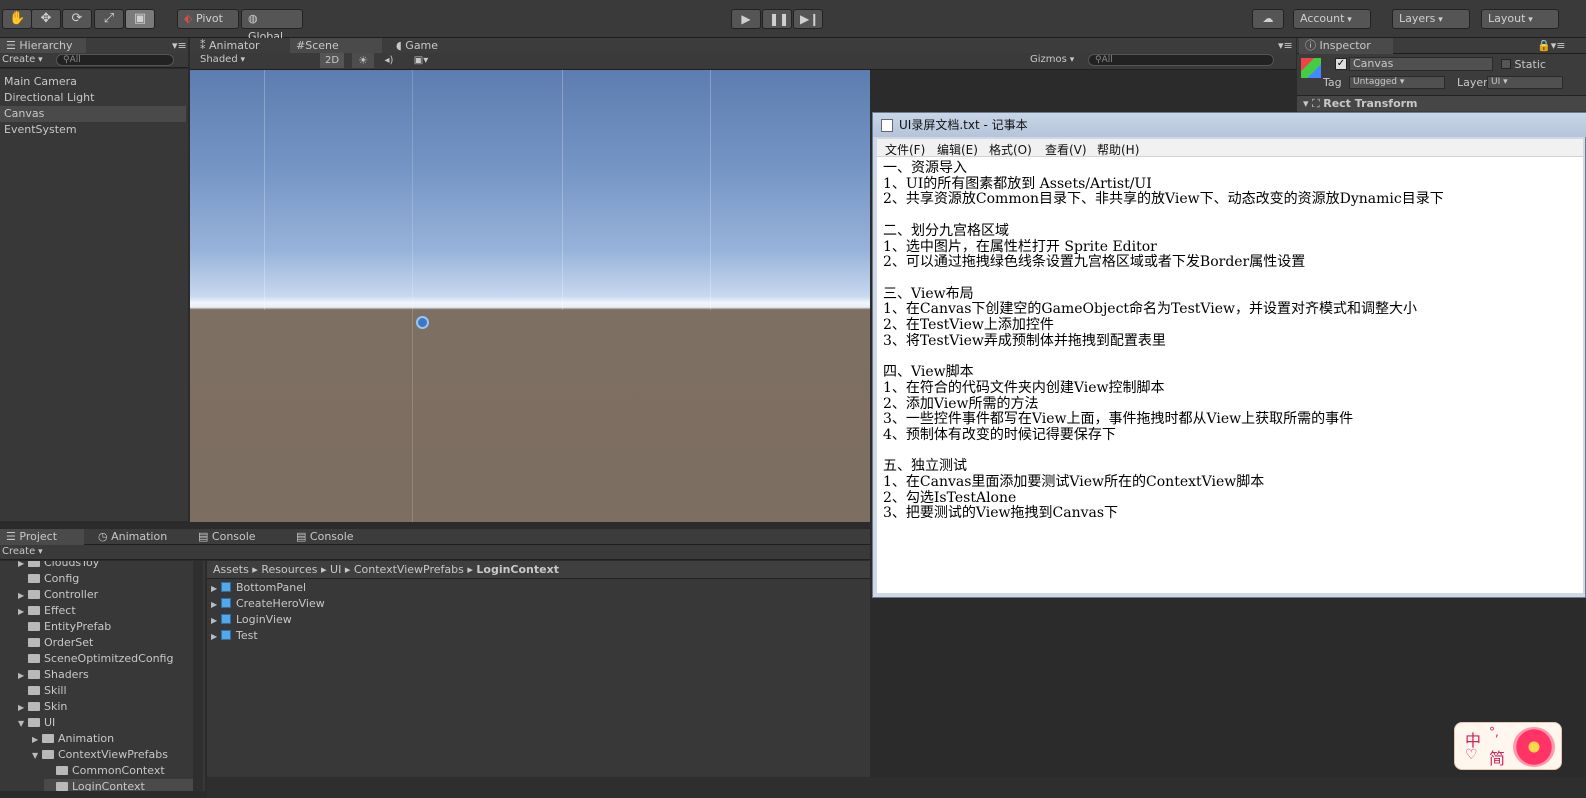 The height and width of the screenshot is (798, 1586). What do you see at coordinates (1431, 19) in the screenshot?
I see `layers-dropdown: Layers` at bounding box center [1431, 19].